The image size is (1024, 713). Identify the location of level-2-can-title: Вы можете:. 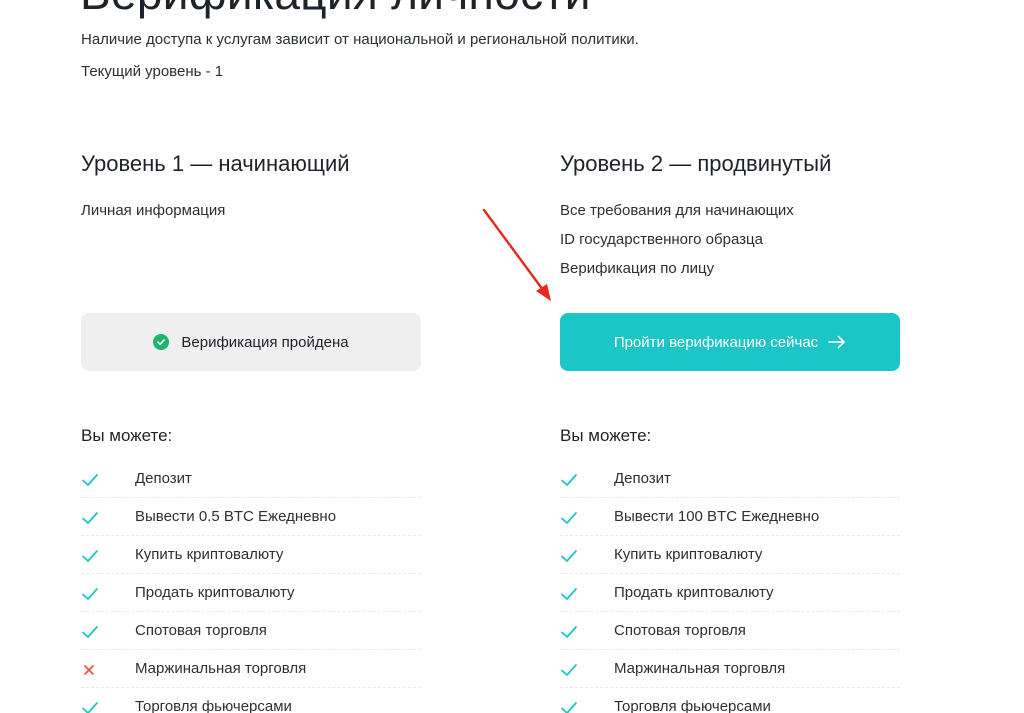
(606, 435).